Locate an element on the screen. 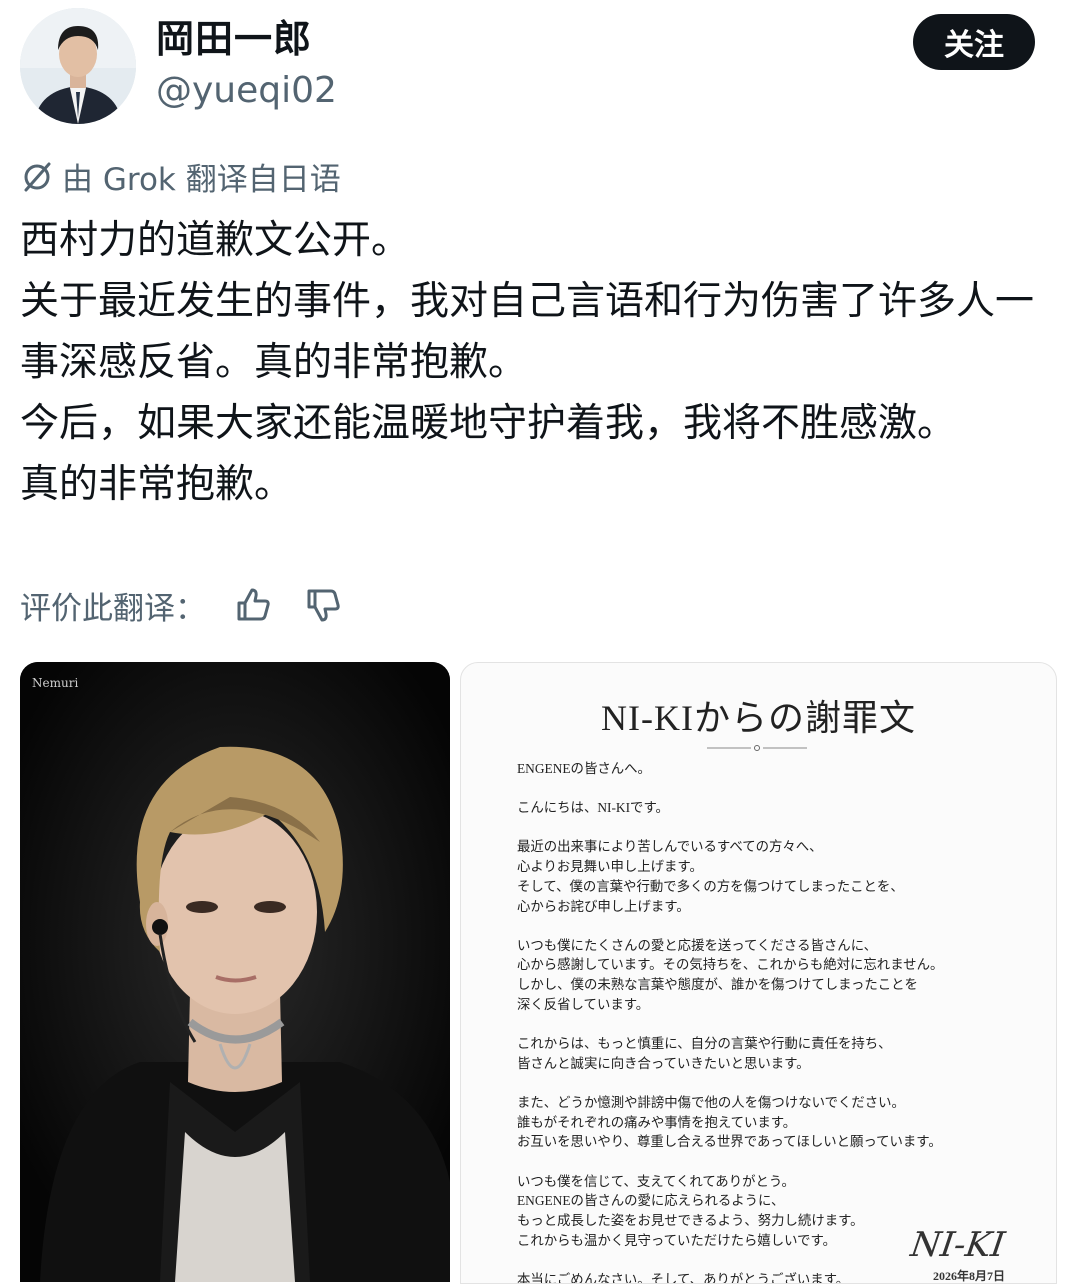  letter-line: いつも僕にたくさんの愛と応援を送ってくださる皆さんに、 is located at coordinates (697, 945).